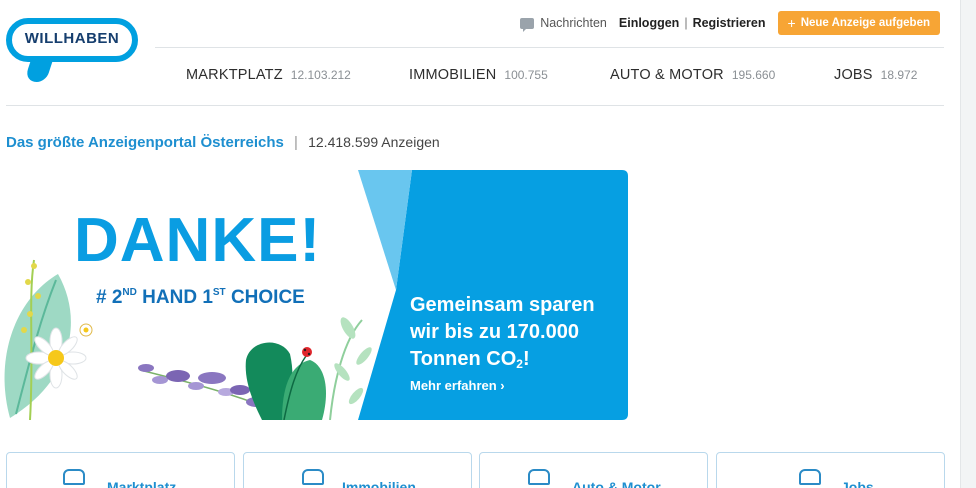 The height and width of the screenshot is (488, 976). I want to click on more-info-link: Mehr erfahren ›, so click(457, 385).